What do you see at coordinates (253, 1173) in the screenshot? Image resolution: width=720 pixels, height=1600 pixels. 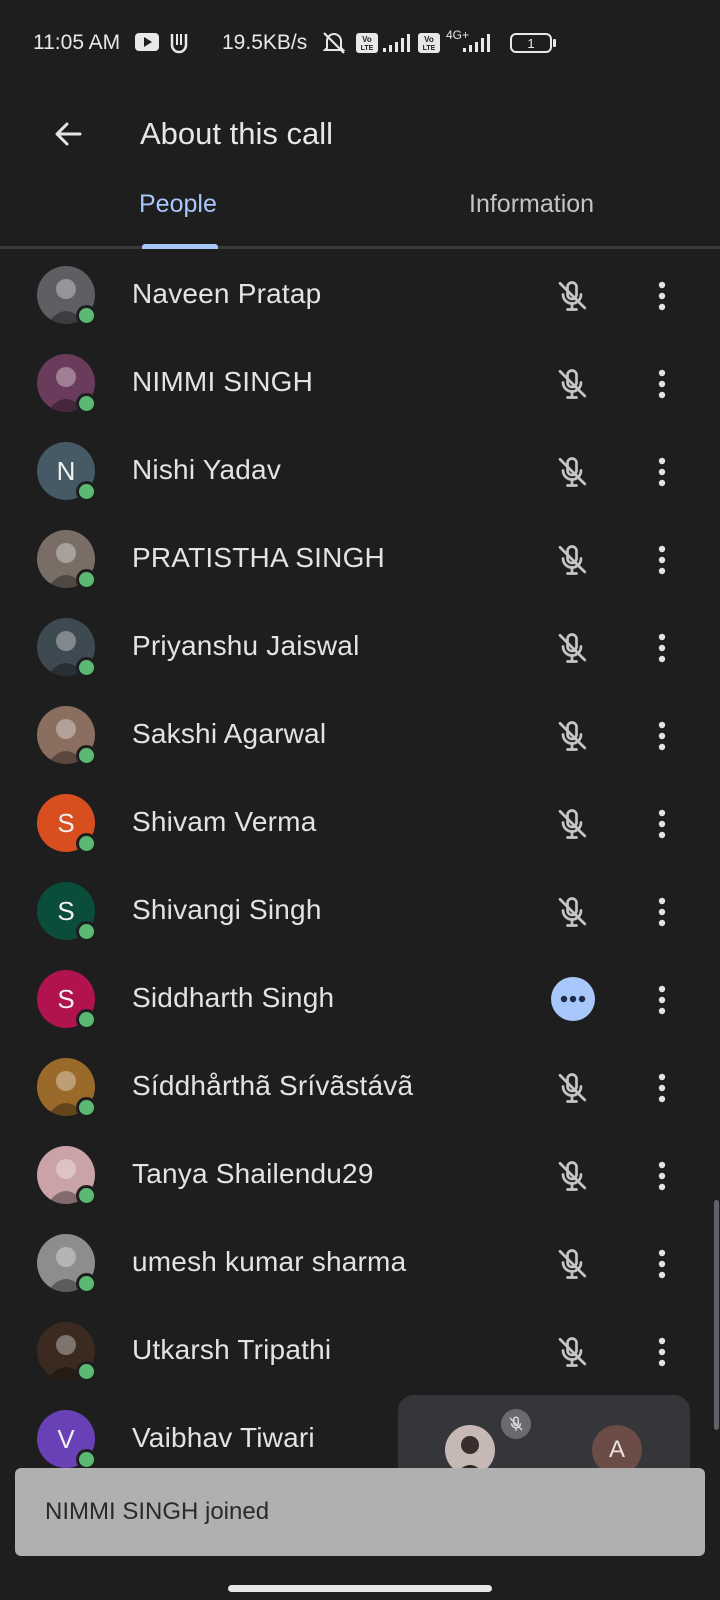 I see `participant-name: Tanya Shailendu29` at bounding box center [253, 1173].